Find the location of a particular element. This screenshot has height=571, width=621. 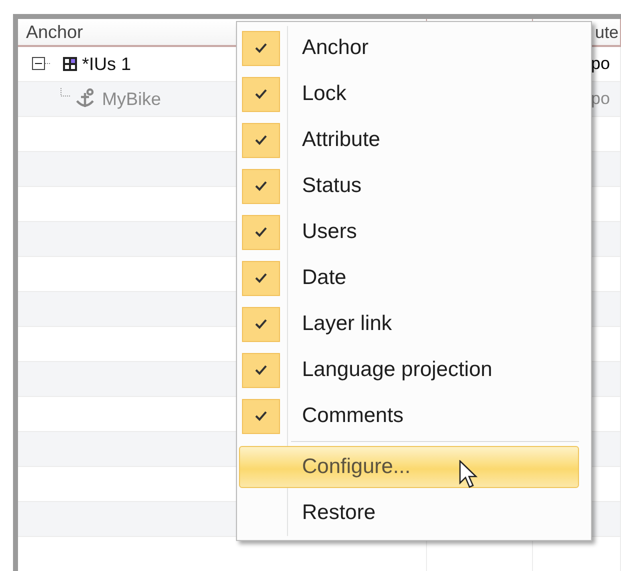

grid-icon is located at coordinates (70, 64).